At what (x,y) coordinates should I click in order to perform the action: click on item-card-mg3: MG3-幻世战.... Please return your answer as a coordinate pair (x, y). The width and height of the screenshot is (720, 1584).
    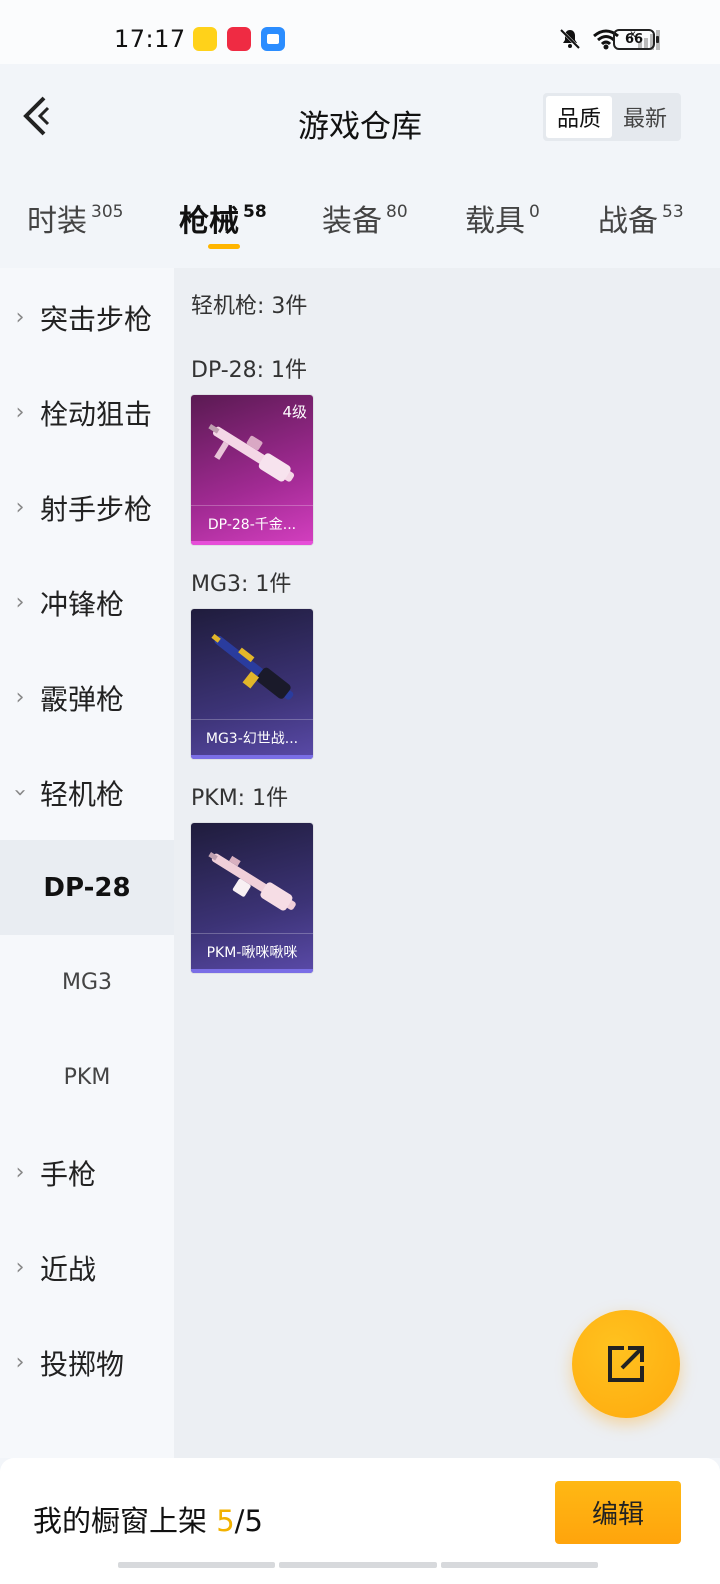
    Looking at the image, I should click on (252, 684).